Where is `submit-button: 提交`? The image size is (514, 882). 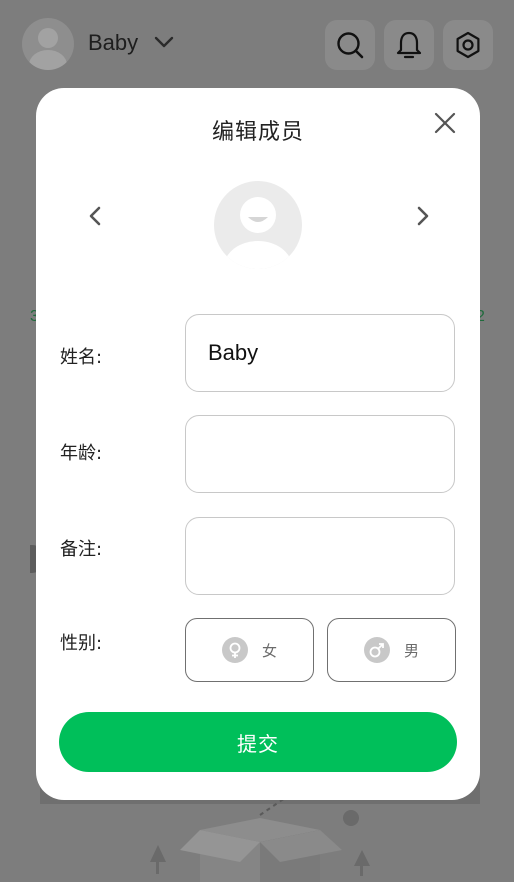
submit-button: 提交 is located at coordinates (258, 742).